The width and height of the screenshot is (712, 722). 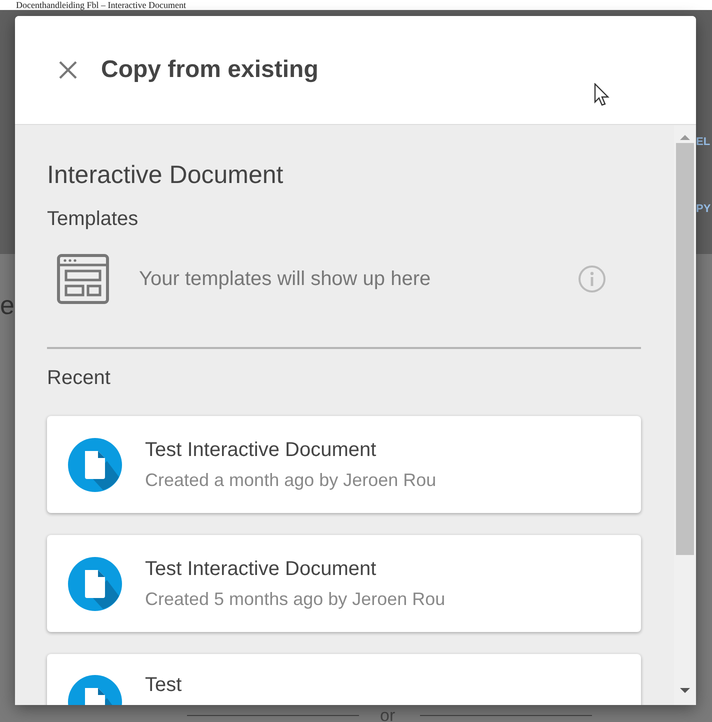 I want to click on background-text: e, so click(x=7, y=305).